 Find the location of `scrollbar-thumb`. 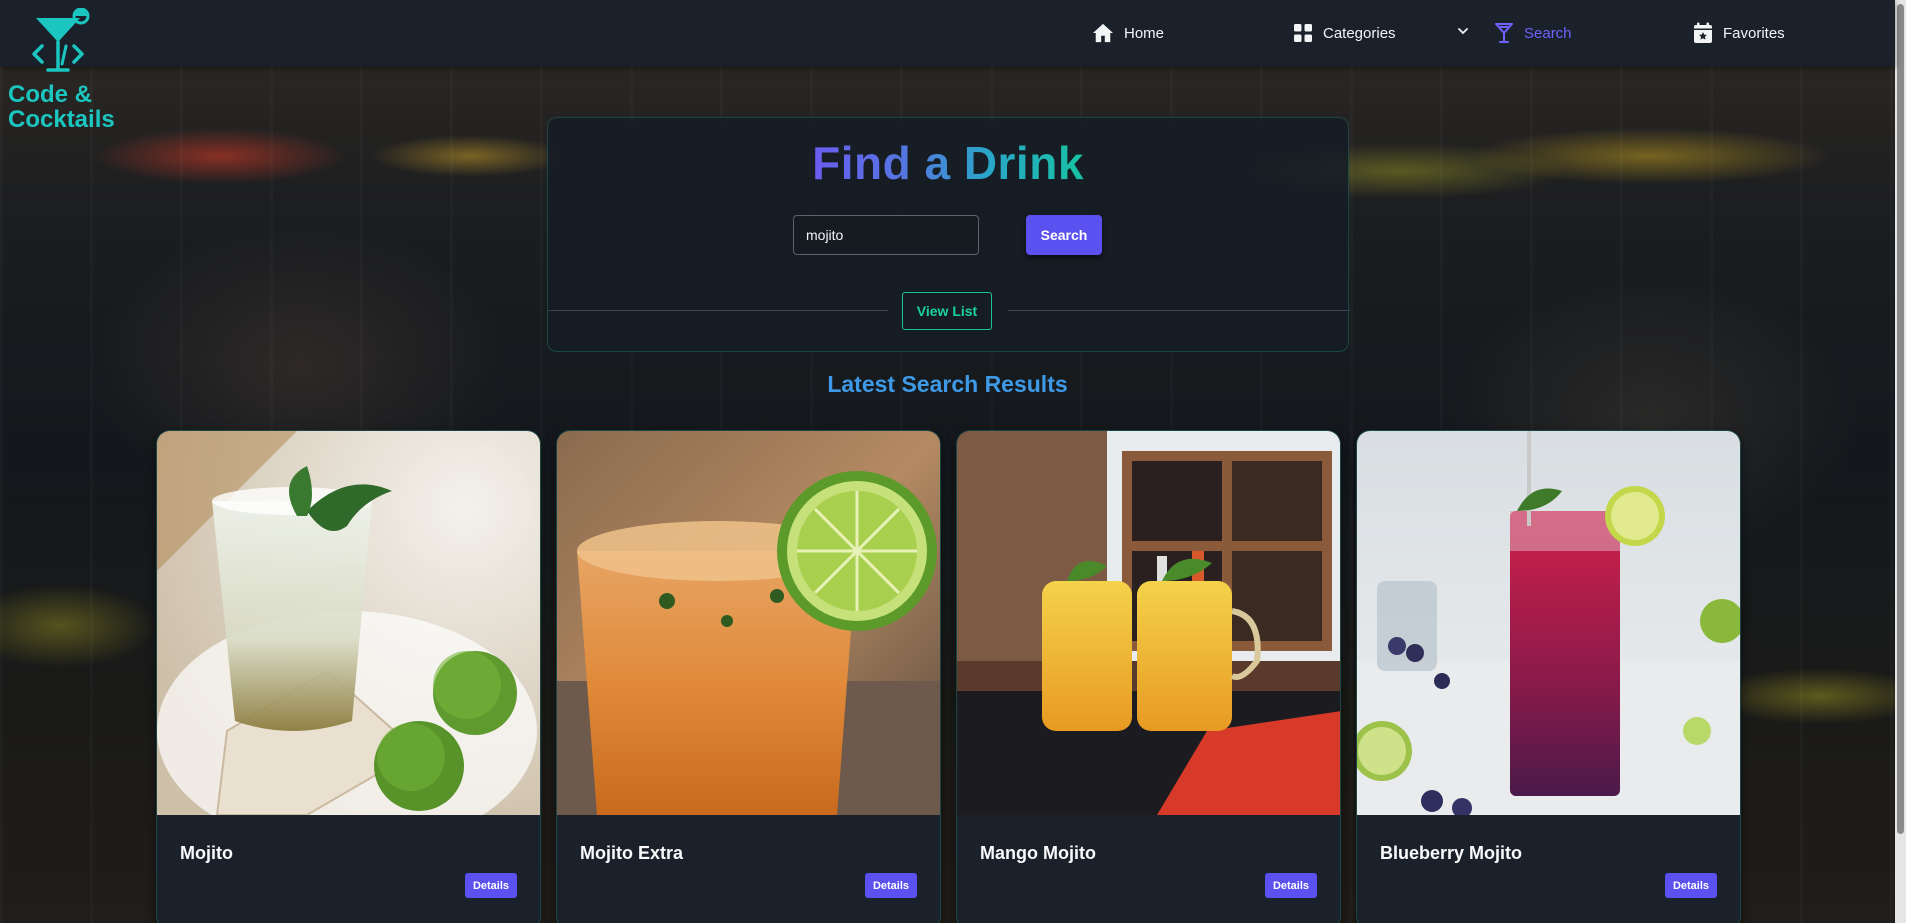

scrollbar-thumb is located at coordinates (1900, 419).